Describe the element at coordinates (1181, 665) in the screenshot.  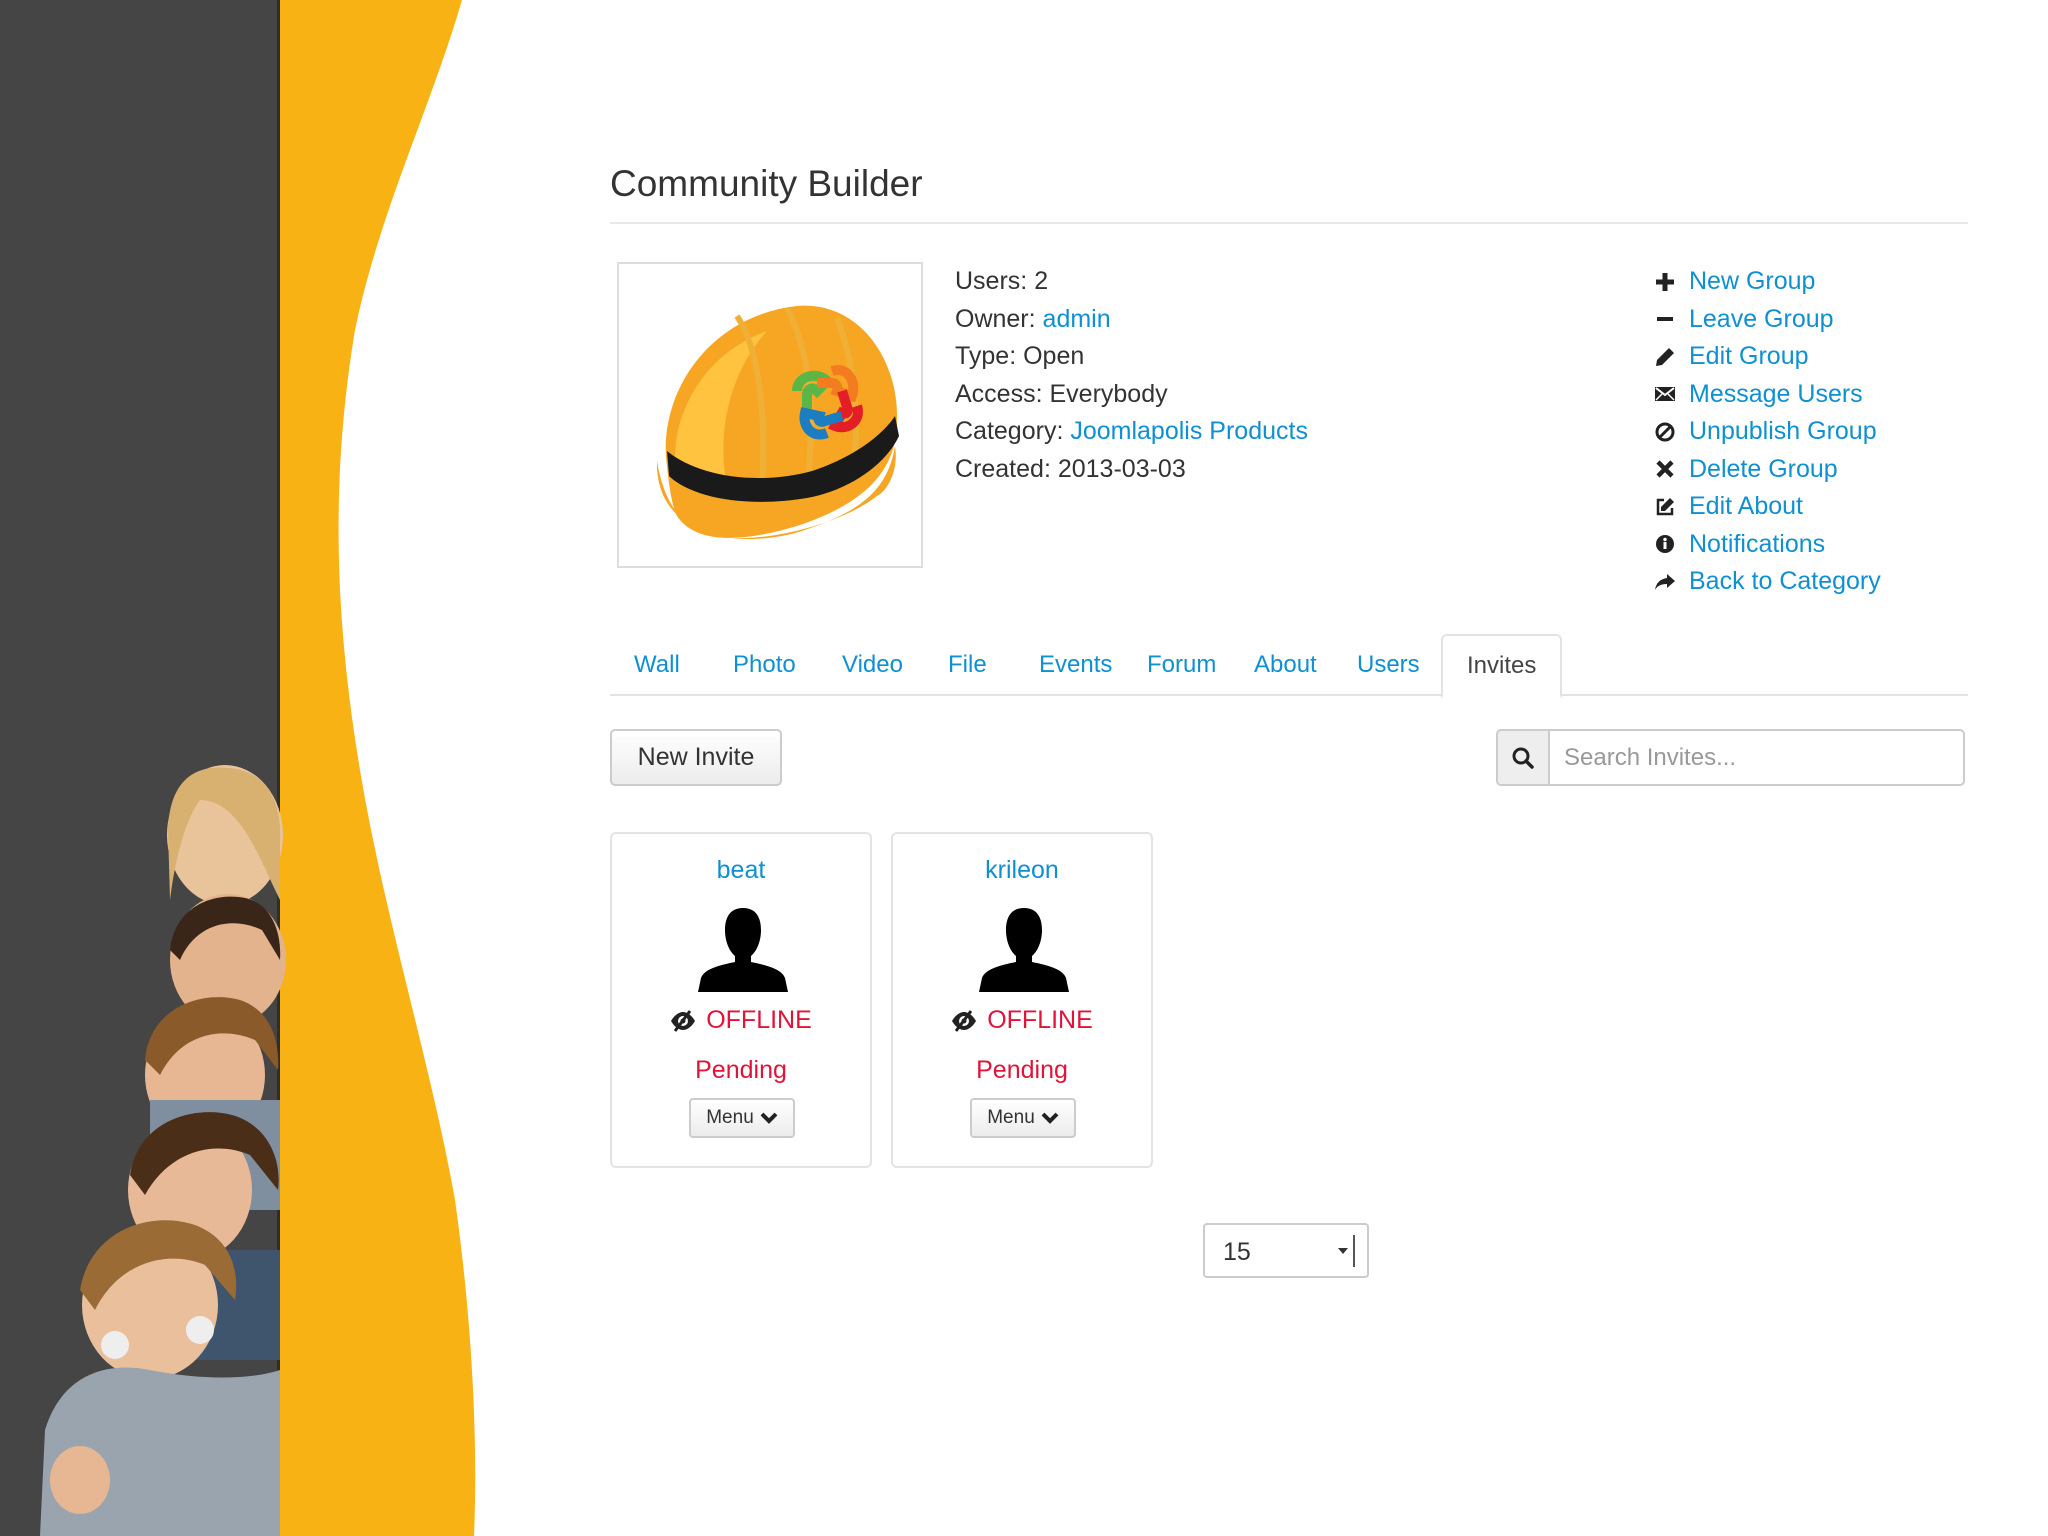
I see `tab-forum: Forum` at that location.